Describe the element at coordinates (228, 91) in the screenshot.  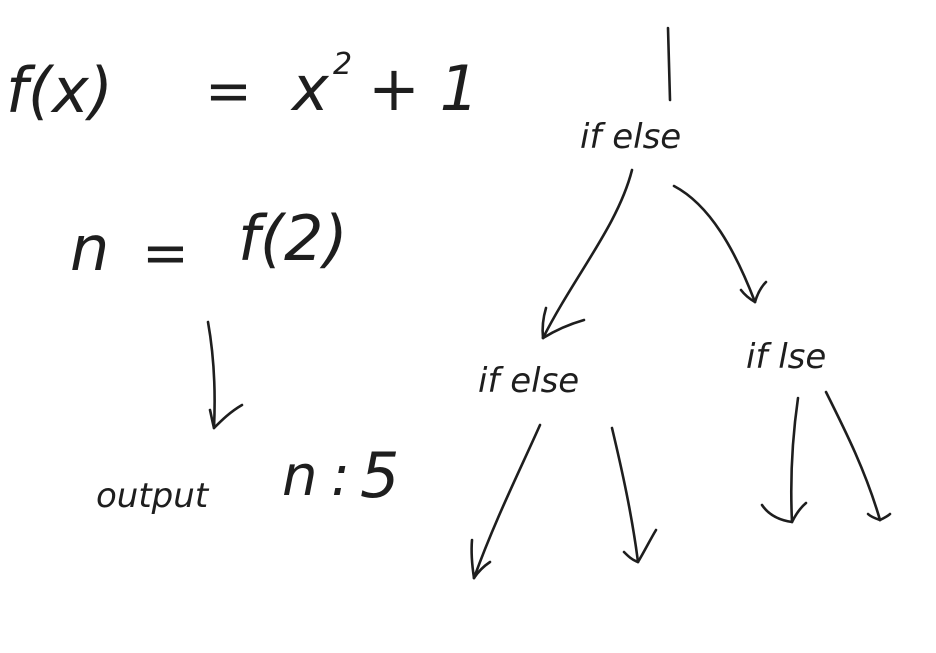
I see `function-equals: =` at that location.